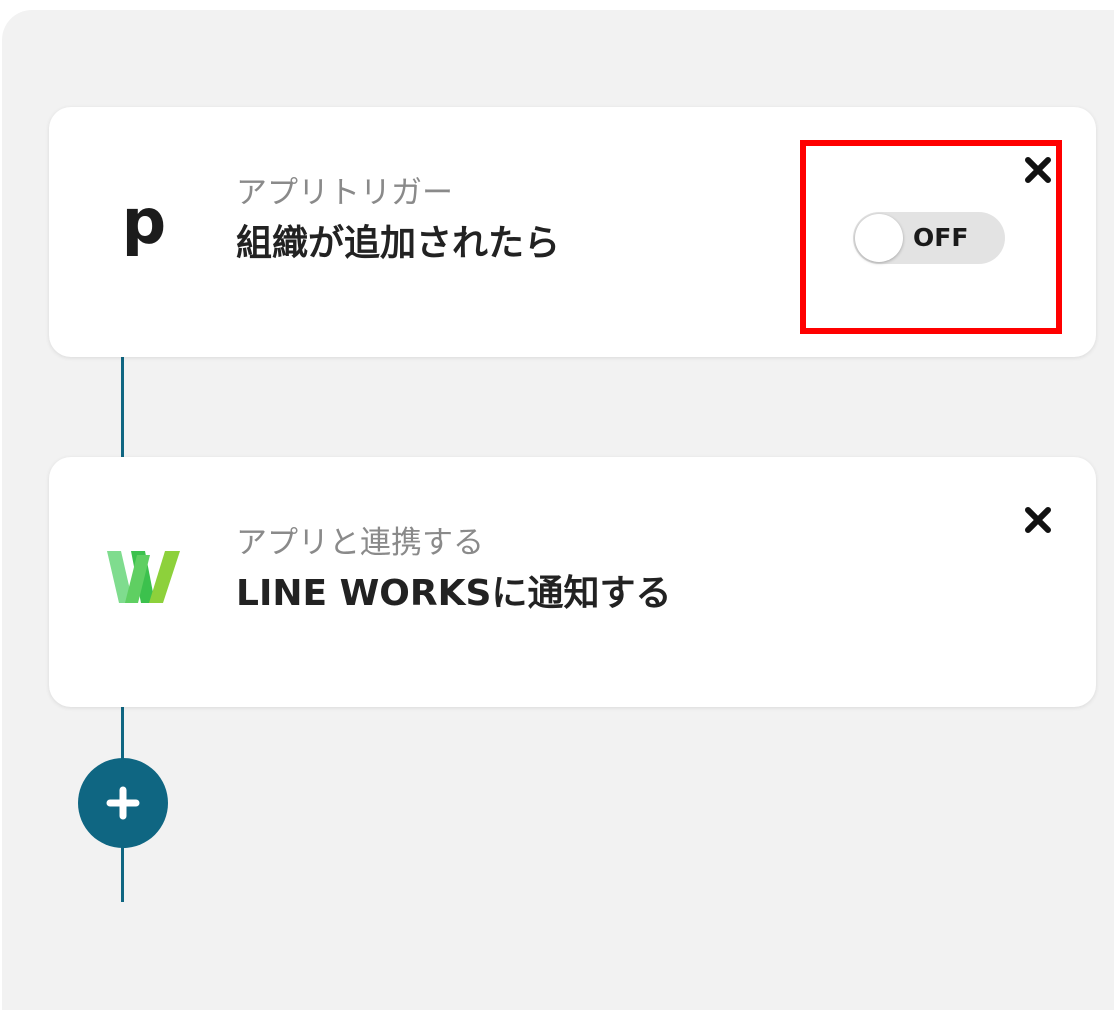 The height and width of the screenshot is (1010, 1114). I want to click on pipedrive-logo-letter: p, so click(144, 221).